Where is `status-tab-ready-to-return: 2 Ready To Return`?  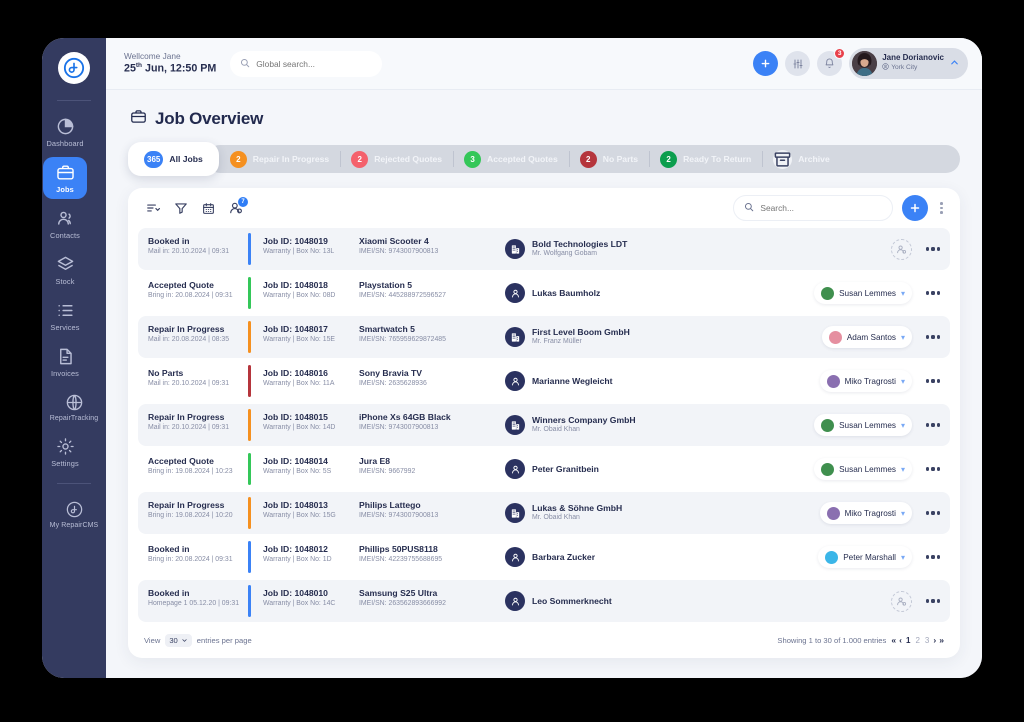 status-tab-ready-to-return: 2 Ready To Return is located at coordinates (705, 159).